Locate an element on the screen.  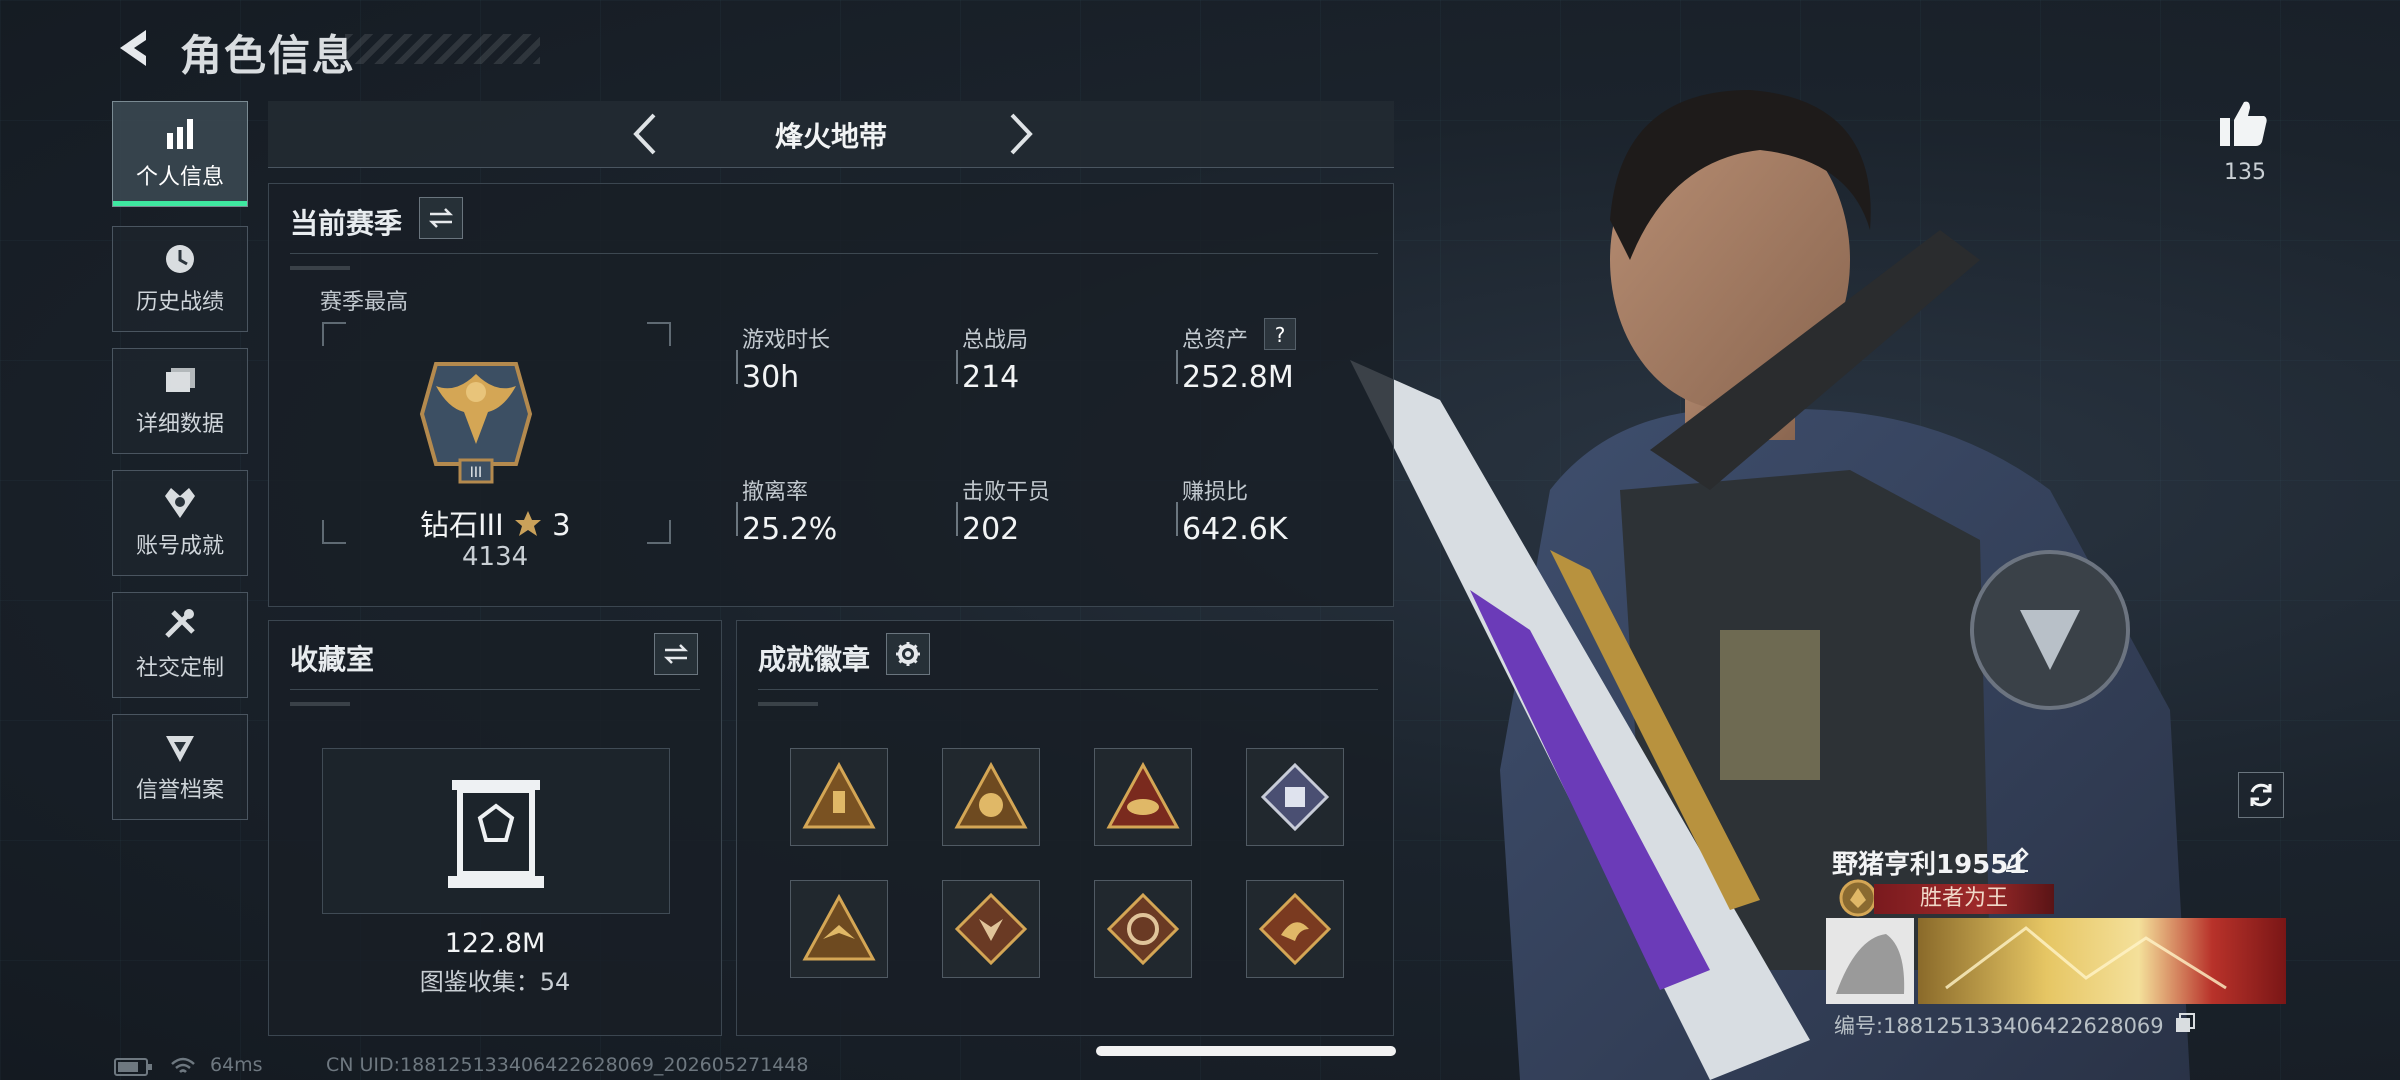
title-decoration is located at coordinates (442, 49).